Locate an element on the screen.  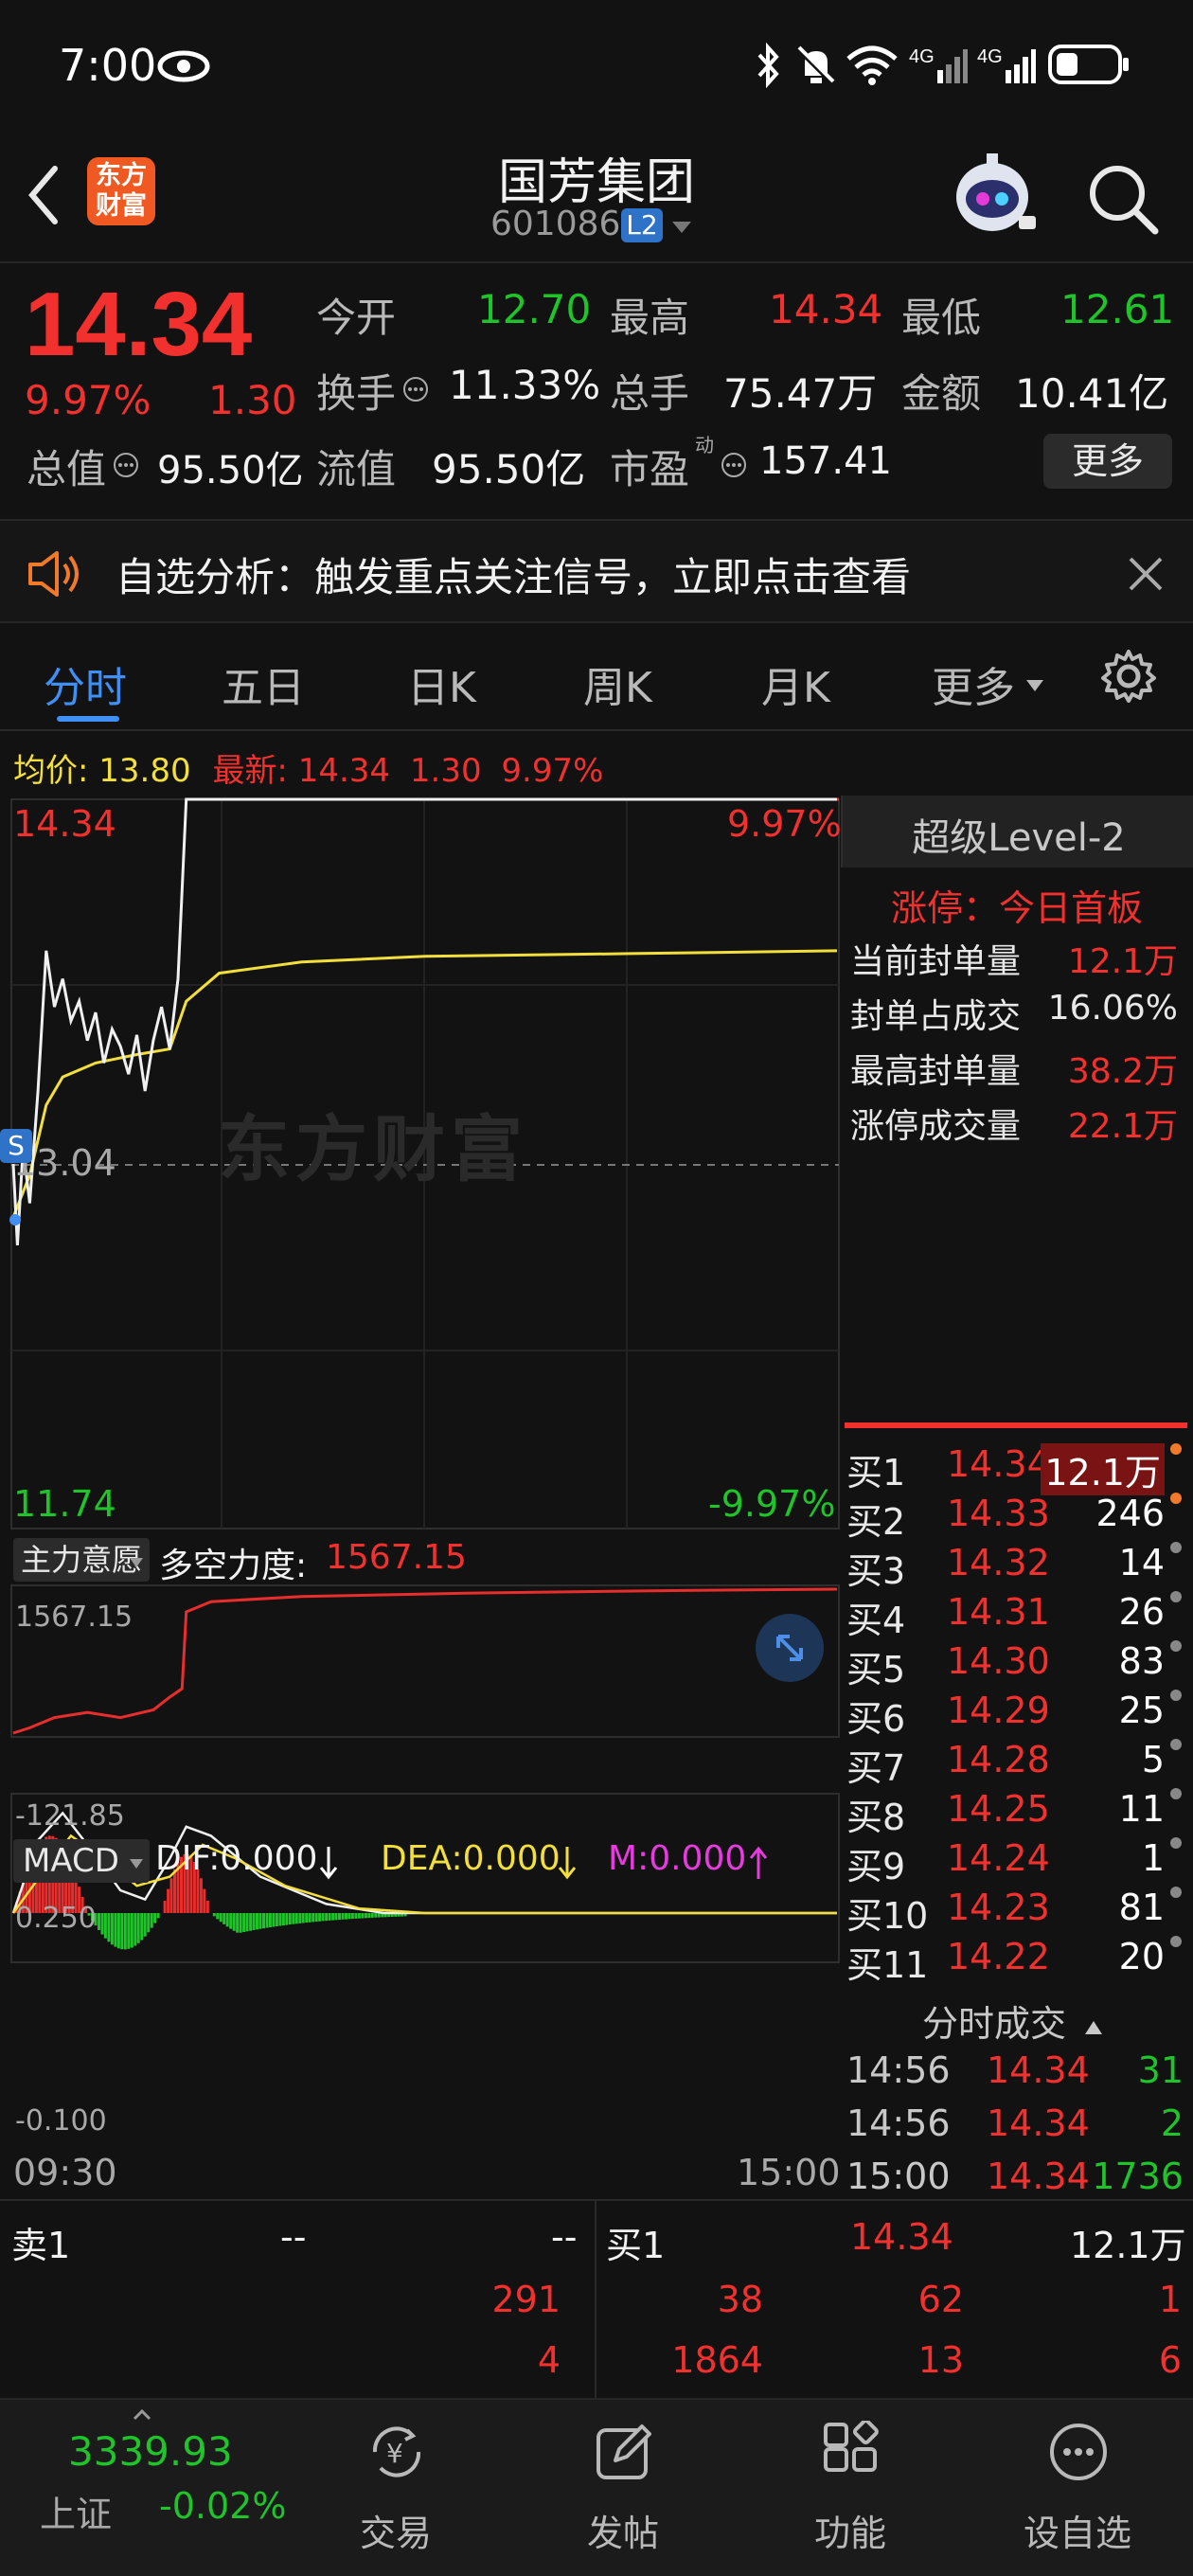
high-label: 最高 is located at coordinates (650, 318).